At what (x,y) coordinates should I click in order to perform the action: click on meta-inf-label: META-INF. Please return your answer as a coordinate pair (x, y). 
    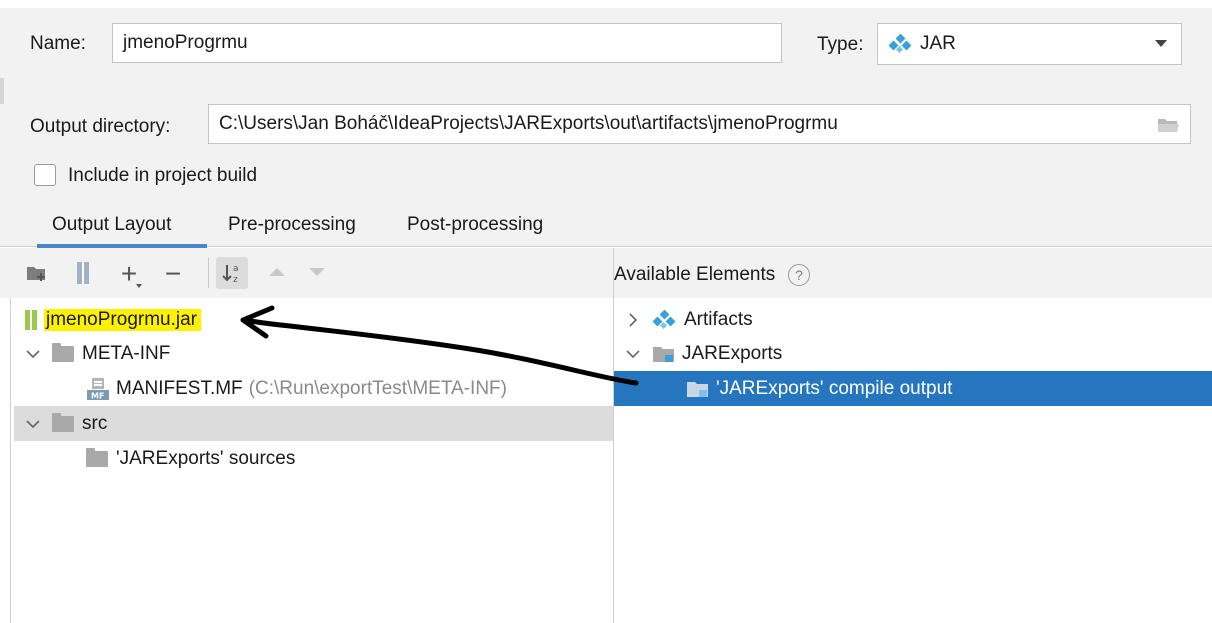
    Looking at the image, I should click on (126, 353).